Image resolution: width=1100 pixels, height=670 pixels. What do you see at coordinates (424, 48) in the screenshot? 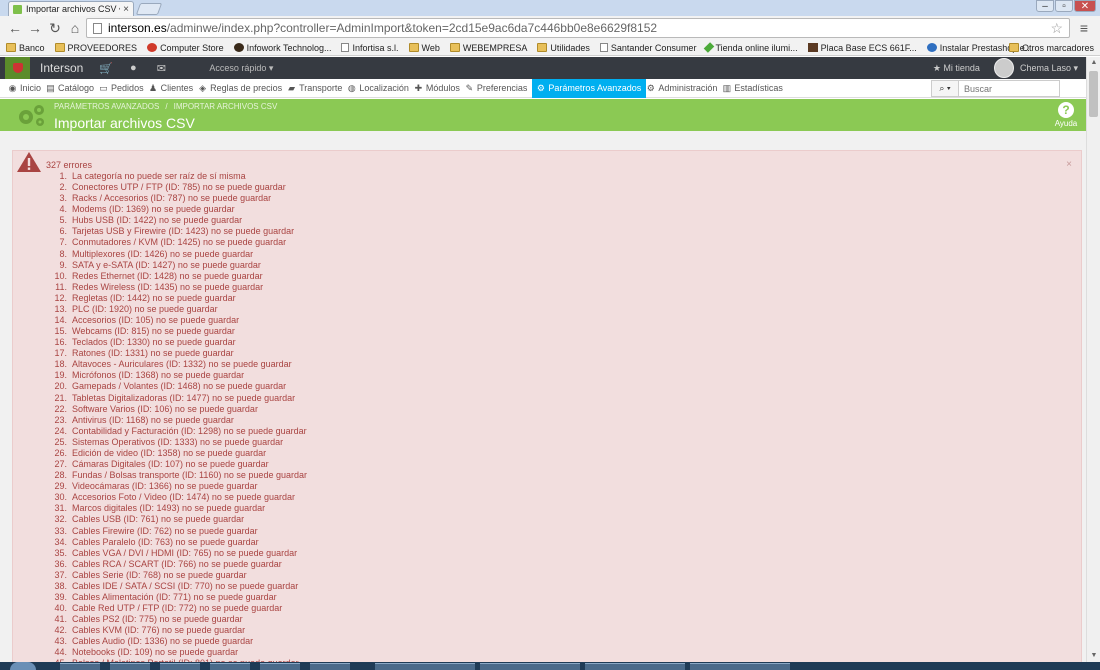
I see `bookmark-item: Web` at bounding box center [424, 48].